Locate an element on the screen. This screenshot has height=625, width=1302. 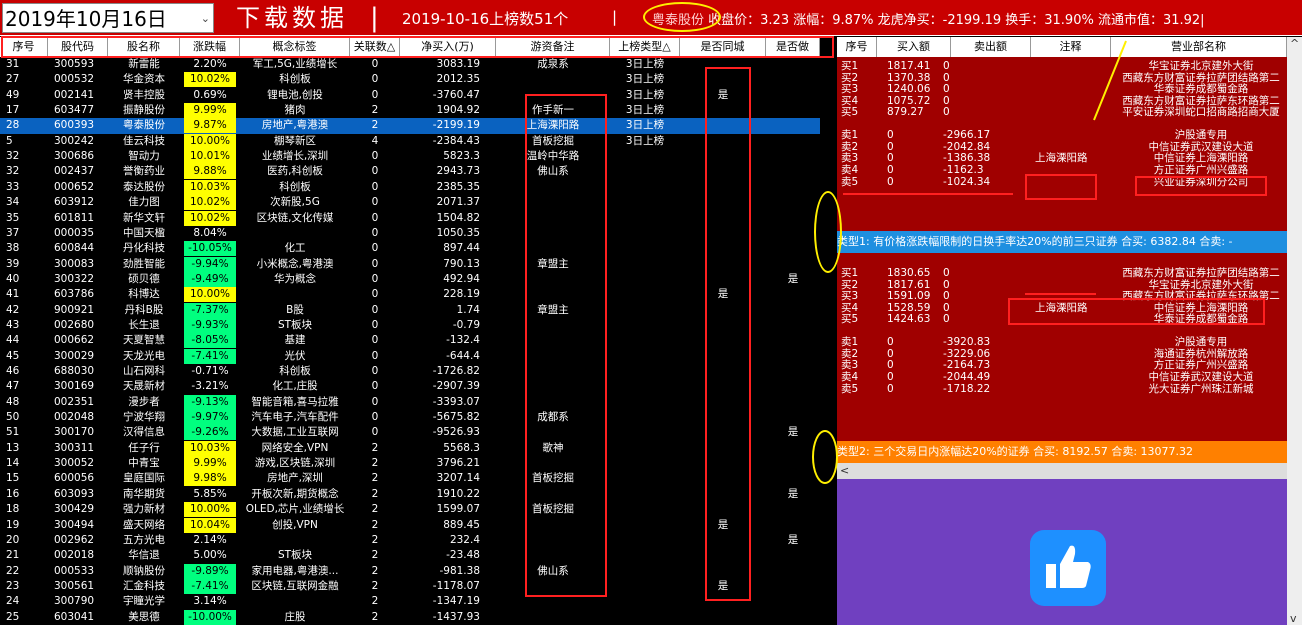
table-row: 22 000533 顺钠股份 -9.89% 家用电器,粤港澳... 2 -981.38 佛山系 is located at coordinates (410, 571).